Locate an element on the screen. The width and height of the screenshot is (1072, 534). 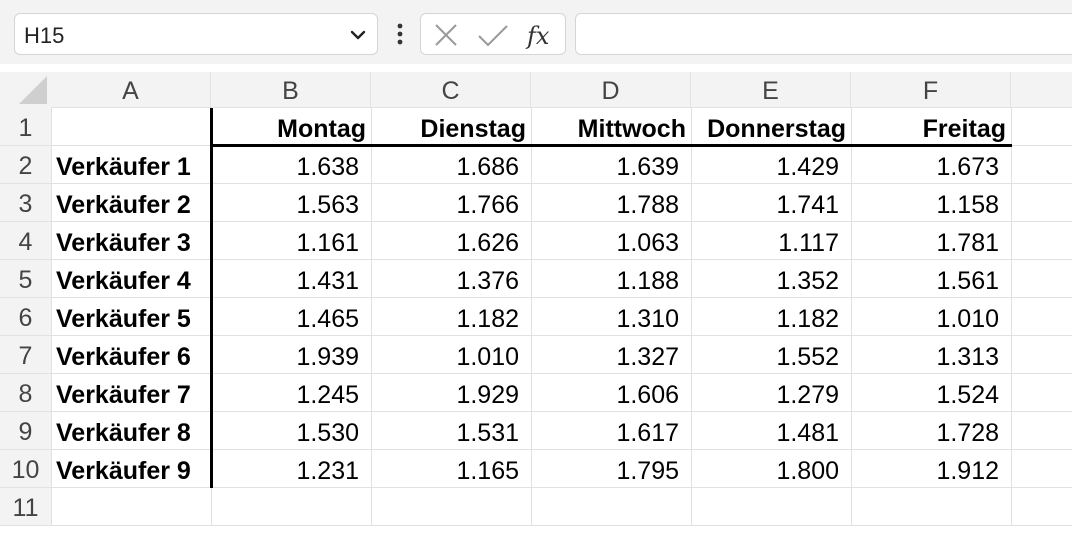
sales-value-cell: 1.530 is located at coordinates (291, 431).